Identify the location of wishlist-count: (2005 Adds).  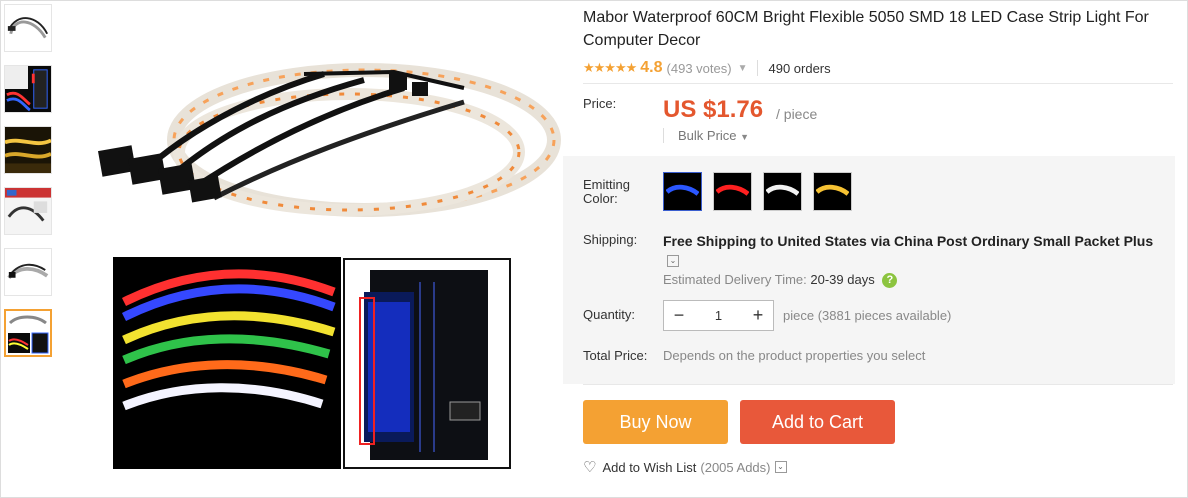
(735, 467).